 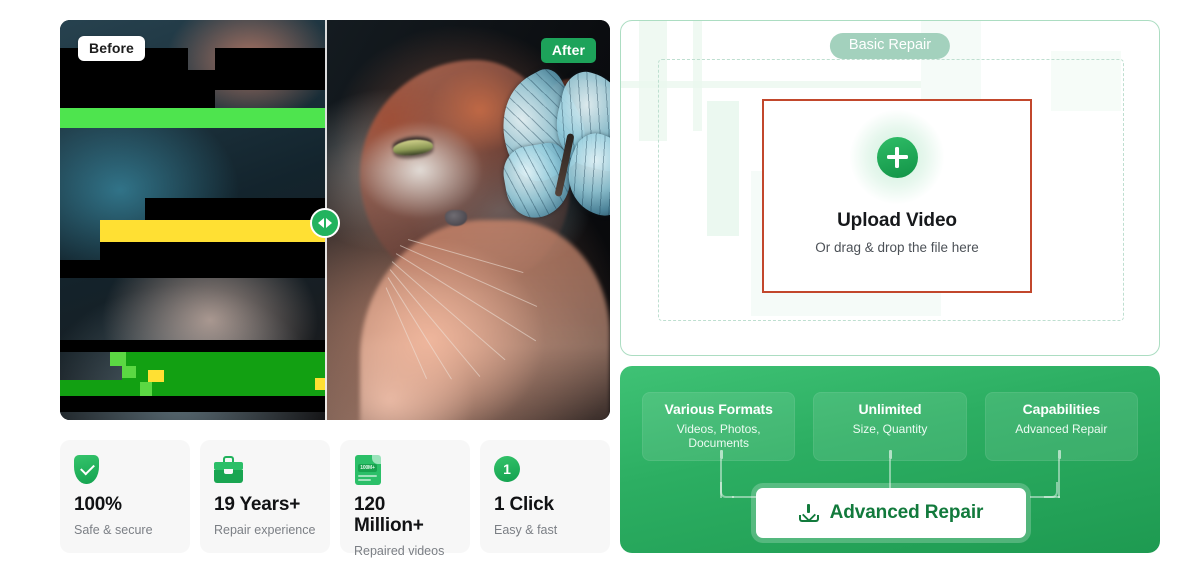 I want to click on stat-card-click: 1 1 Click Easy & fast, so click(x=545, y=496).